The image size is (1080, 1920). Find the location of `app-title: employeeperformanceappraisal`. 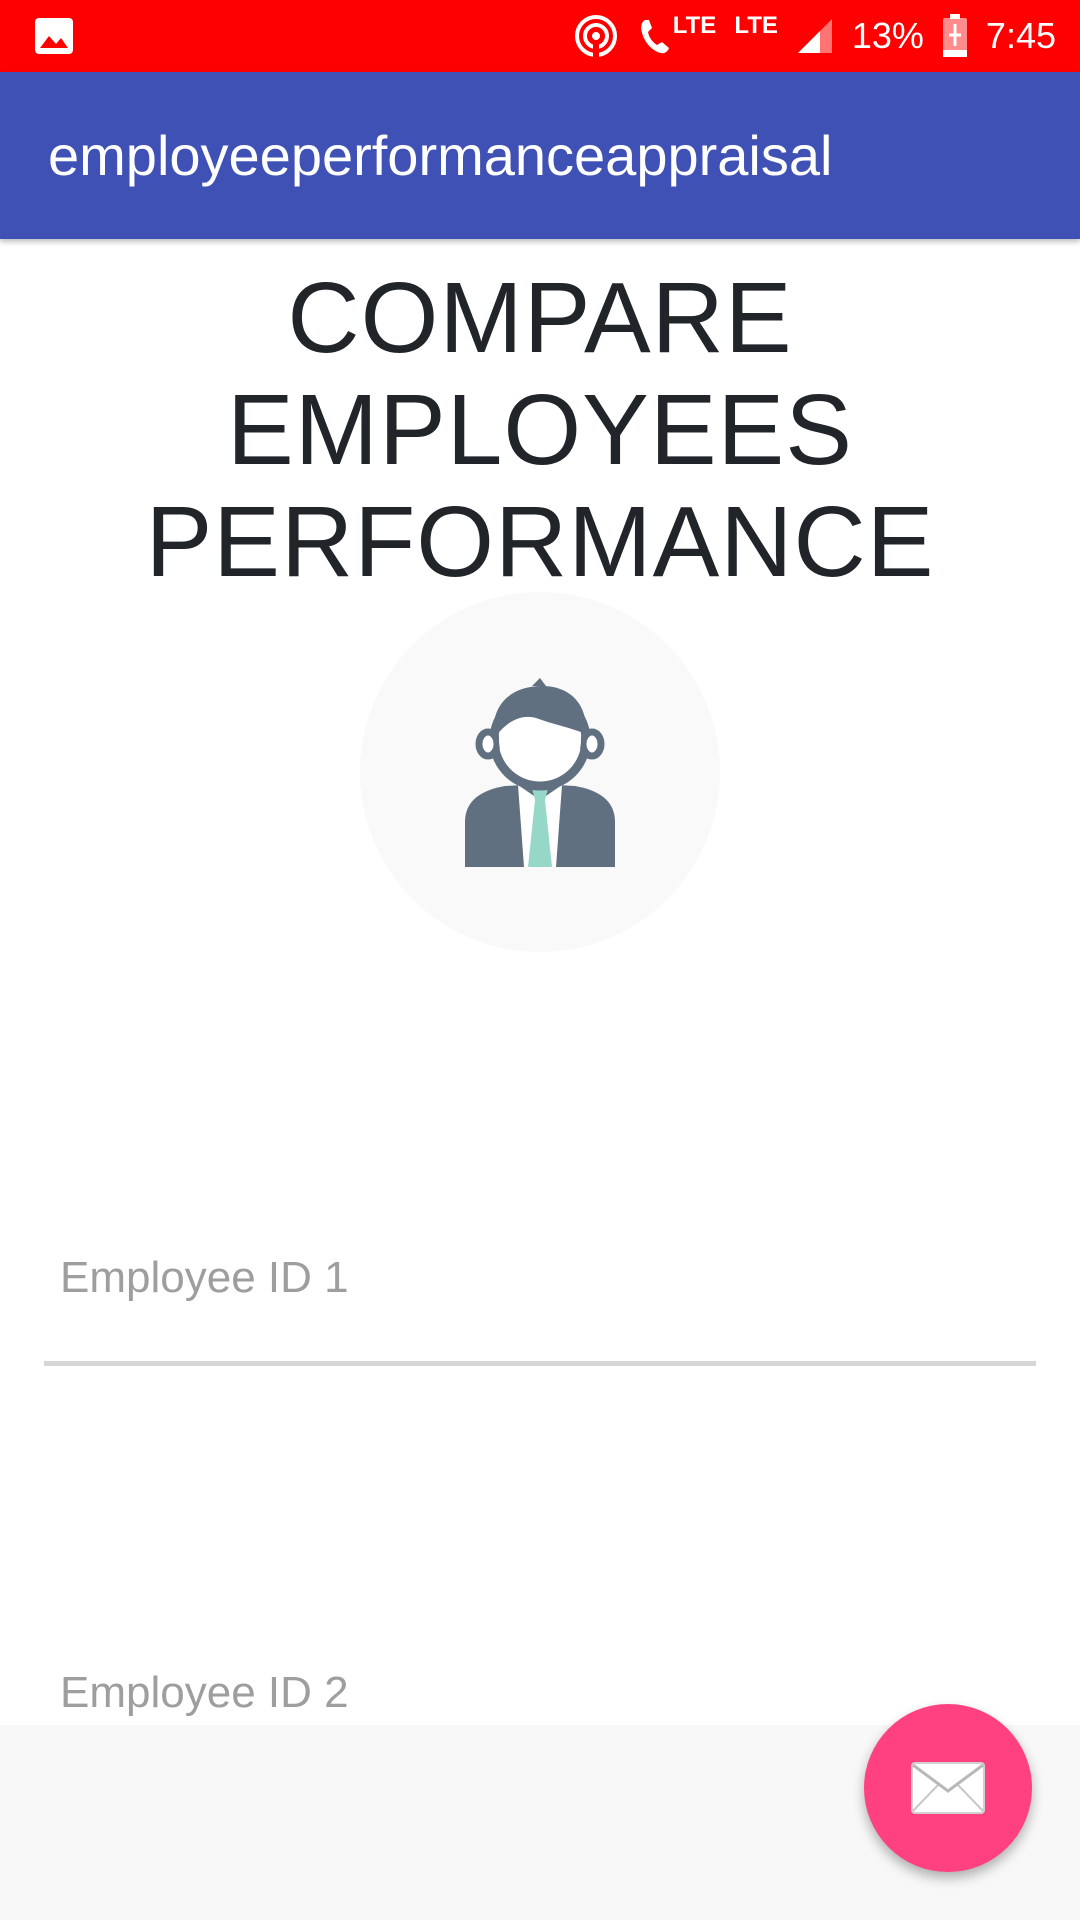

app-title: employeeperformanceappraisal is located at coordinates (440, 155).